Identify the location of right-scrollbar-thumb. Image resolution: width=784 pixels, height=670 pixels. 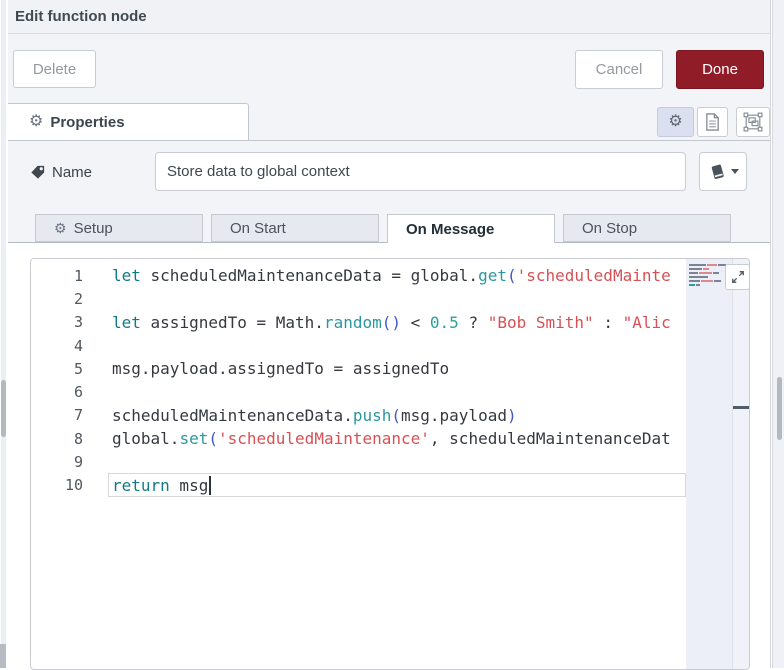
(779, 408).